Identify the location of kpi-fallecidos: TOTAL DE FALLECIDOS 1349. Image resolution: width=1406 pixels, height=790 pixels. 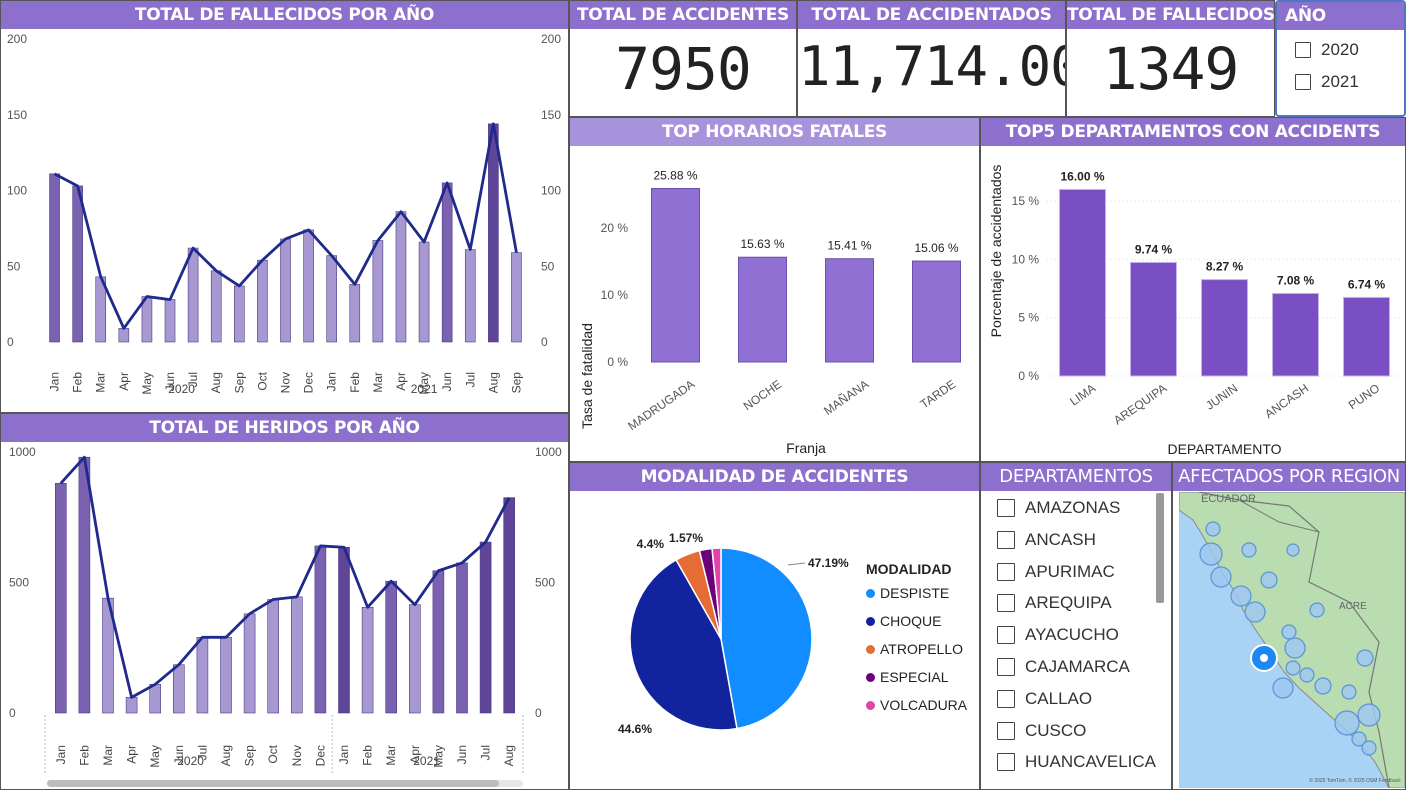
(1170, 58).